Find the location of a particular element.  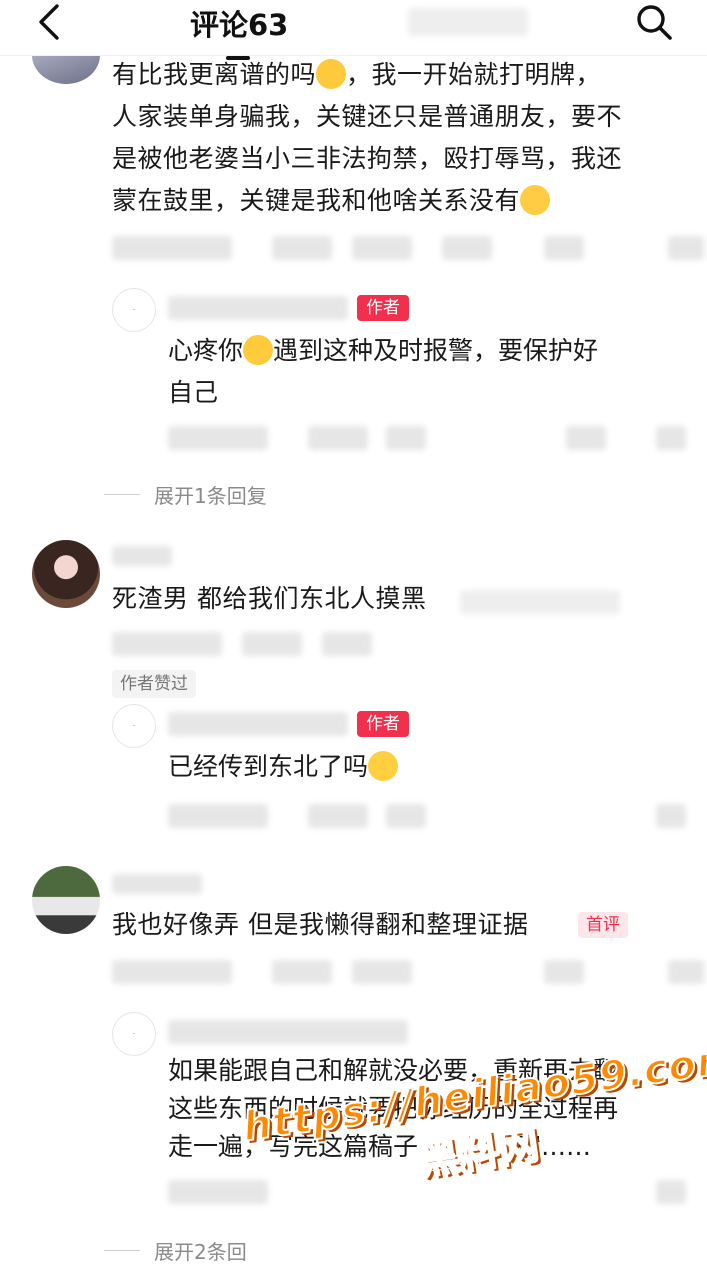

pleading-face-icon is located at coordinates (383, 766).